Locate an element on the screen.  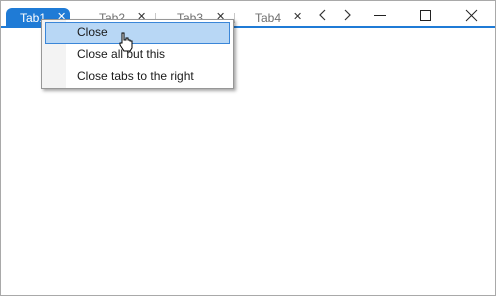
menu-item-close-tabs-to-right: Close tabs to the right is located at coordinates (137, 76).